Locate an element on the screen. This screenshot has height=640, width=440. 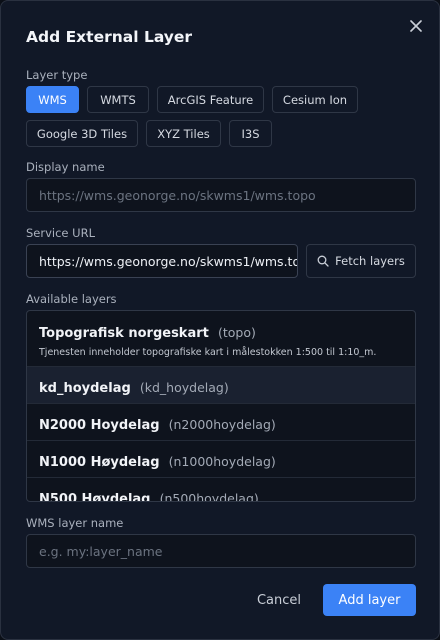
layer-item-n1000hoydelag: N1000 Høydelag (n1000hoydelag) is located at coordinates (221, 459).